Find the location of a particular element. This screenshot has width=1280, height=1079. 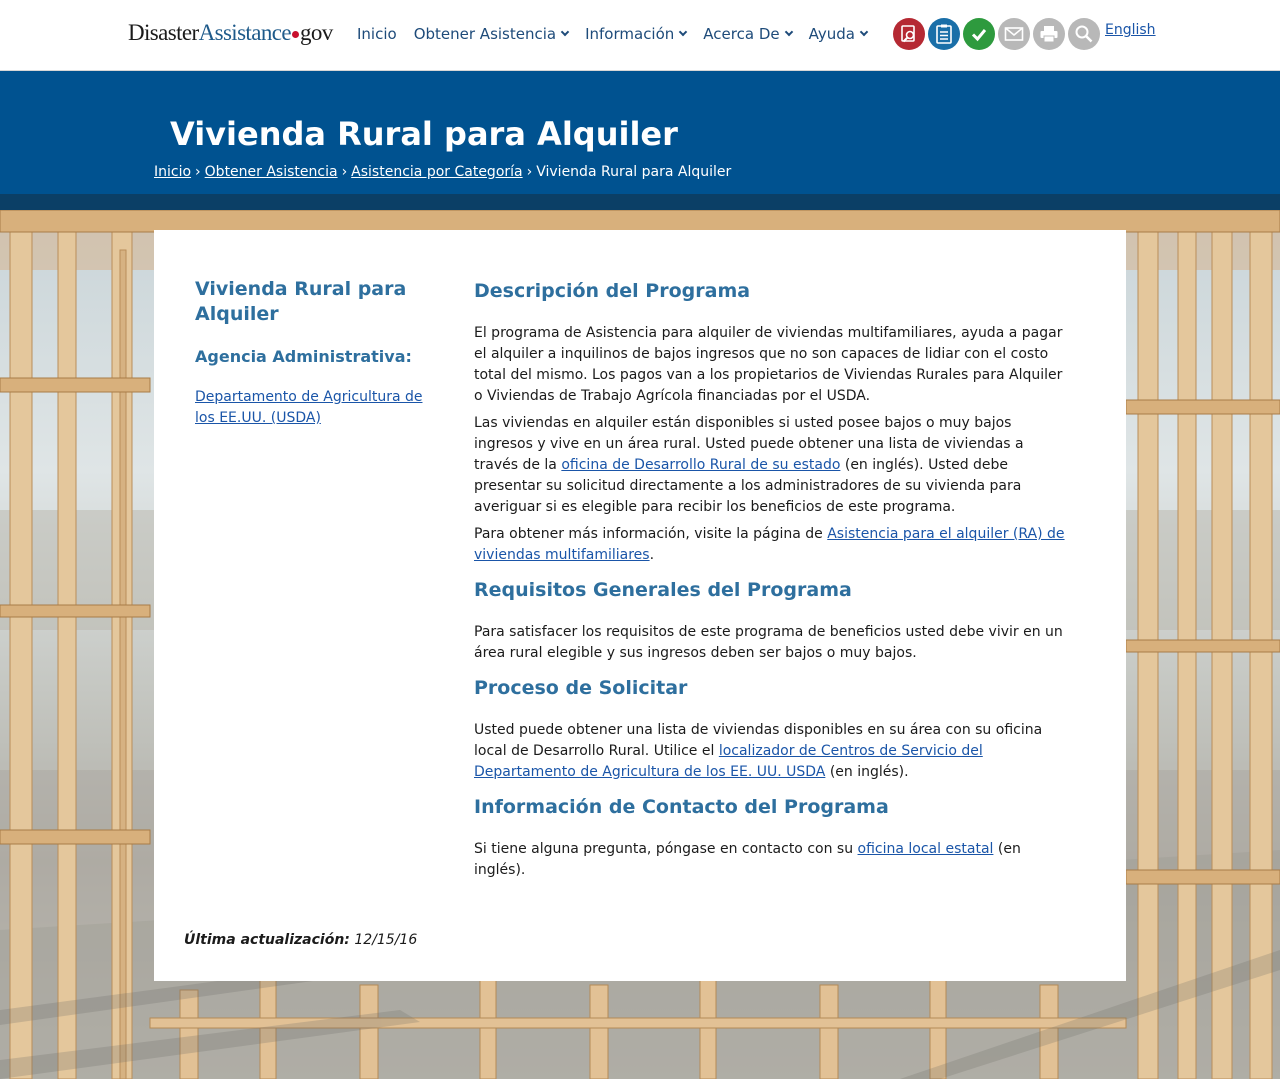

nav-ayuda-label: Ayuda is located at coordinates (831, 34).